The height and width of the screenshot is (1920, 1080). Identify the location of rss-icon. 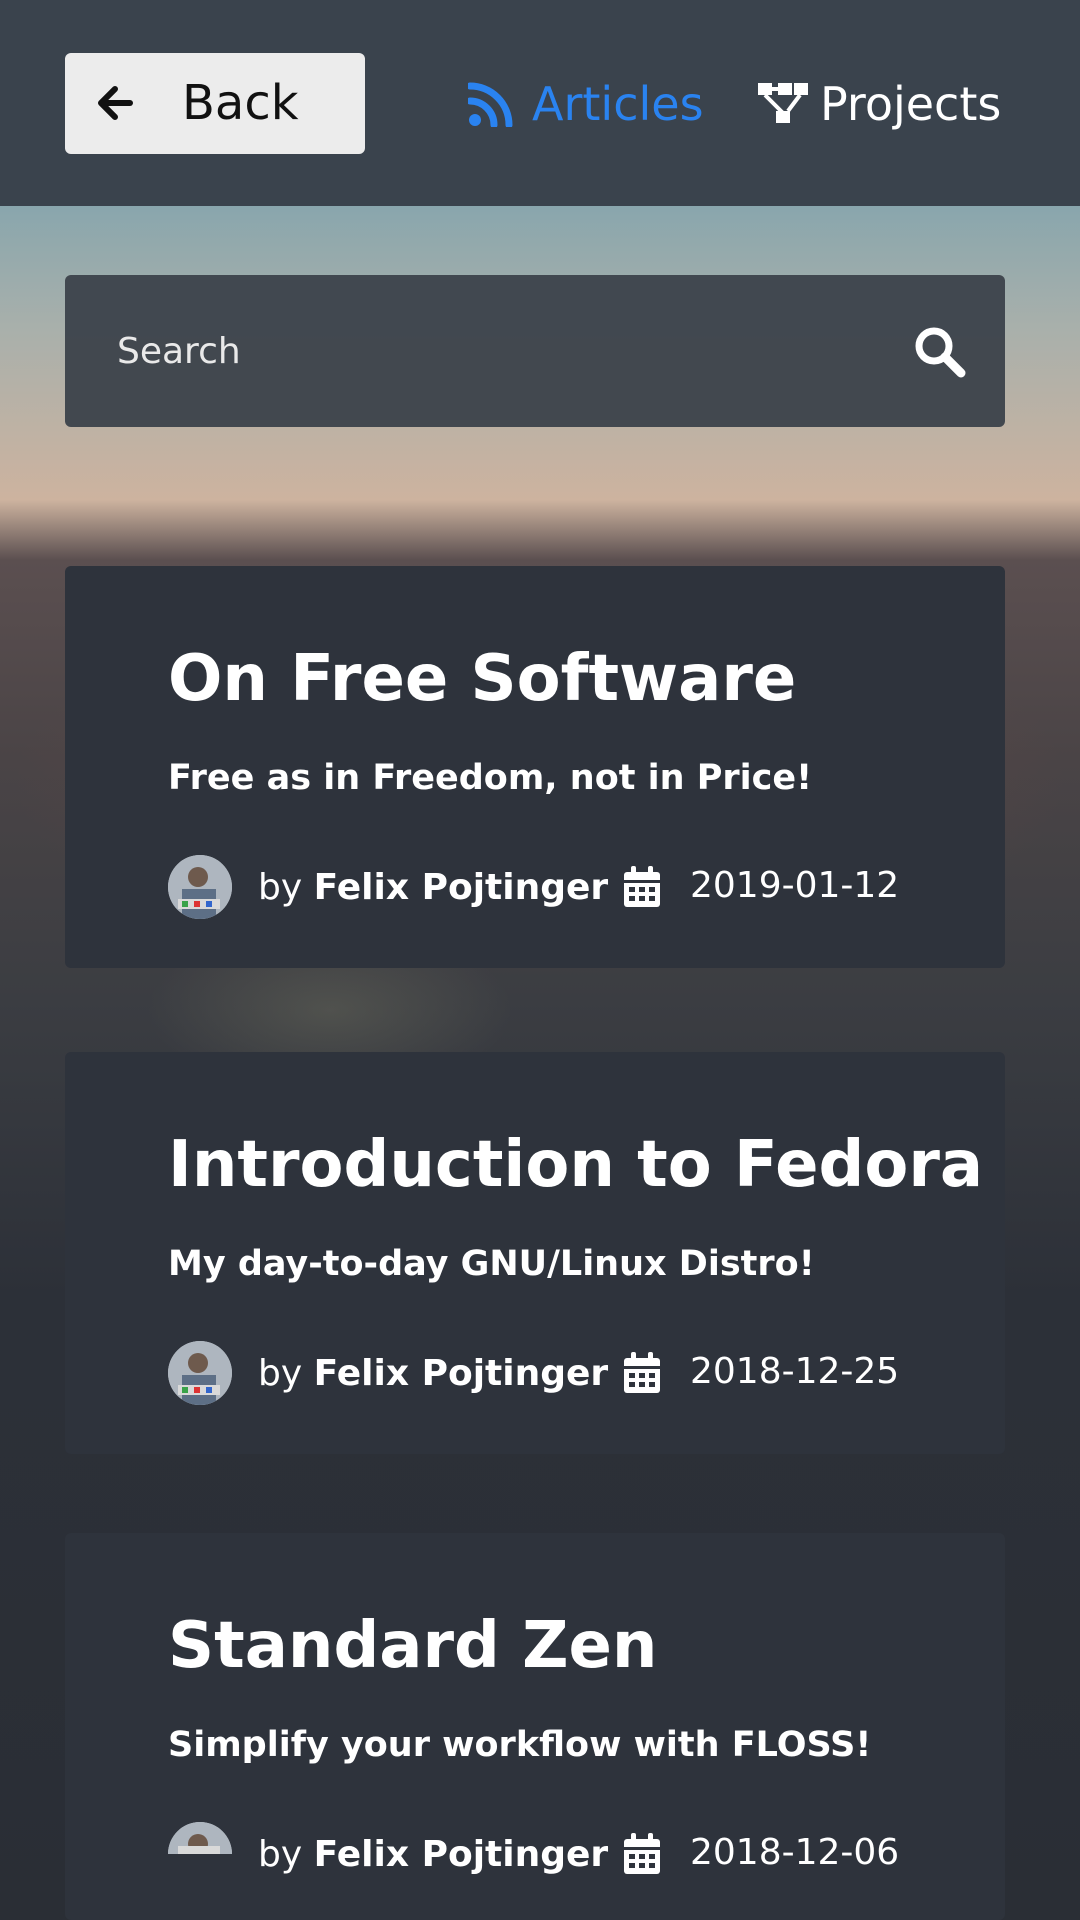
(490, 104).